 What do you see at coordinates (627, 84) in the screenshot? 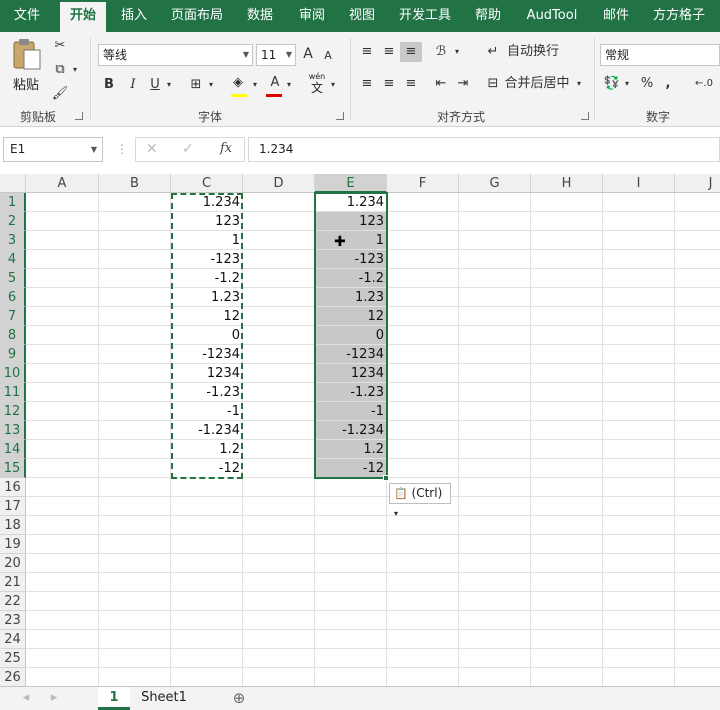
I see `currency-dropdown-icon: ▾` at bounding box center [627, 84].